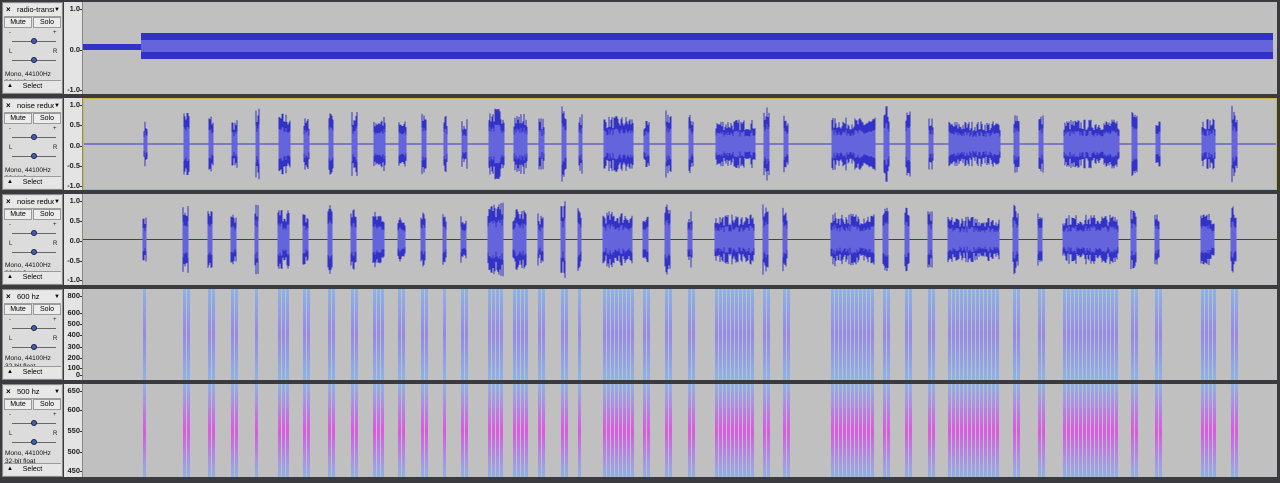  Describe the element at coordinates (112, 47) in the screenshot. I see `waveform-envelope-quiet` at that location.